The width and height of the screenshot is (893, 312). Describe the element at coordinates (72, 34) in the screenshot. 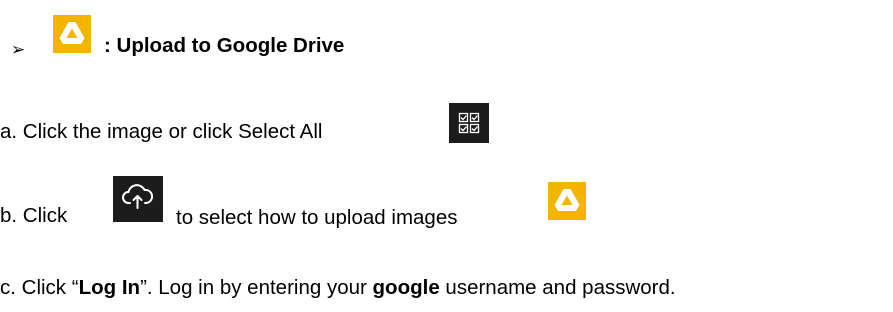

I see `google-drive-icon` at that location.